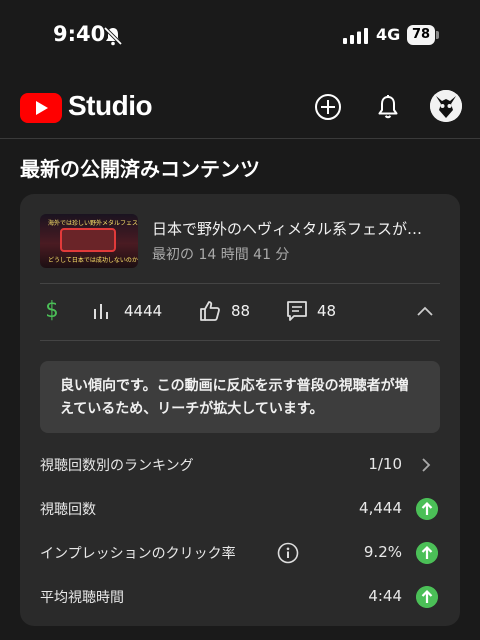 The image size is (480, 640). I want to click on avatar-face-icon, so click(446, 106).